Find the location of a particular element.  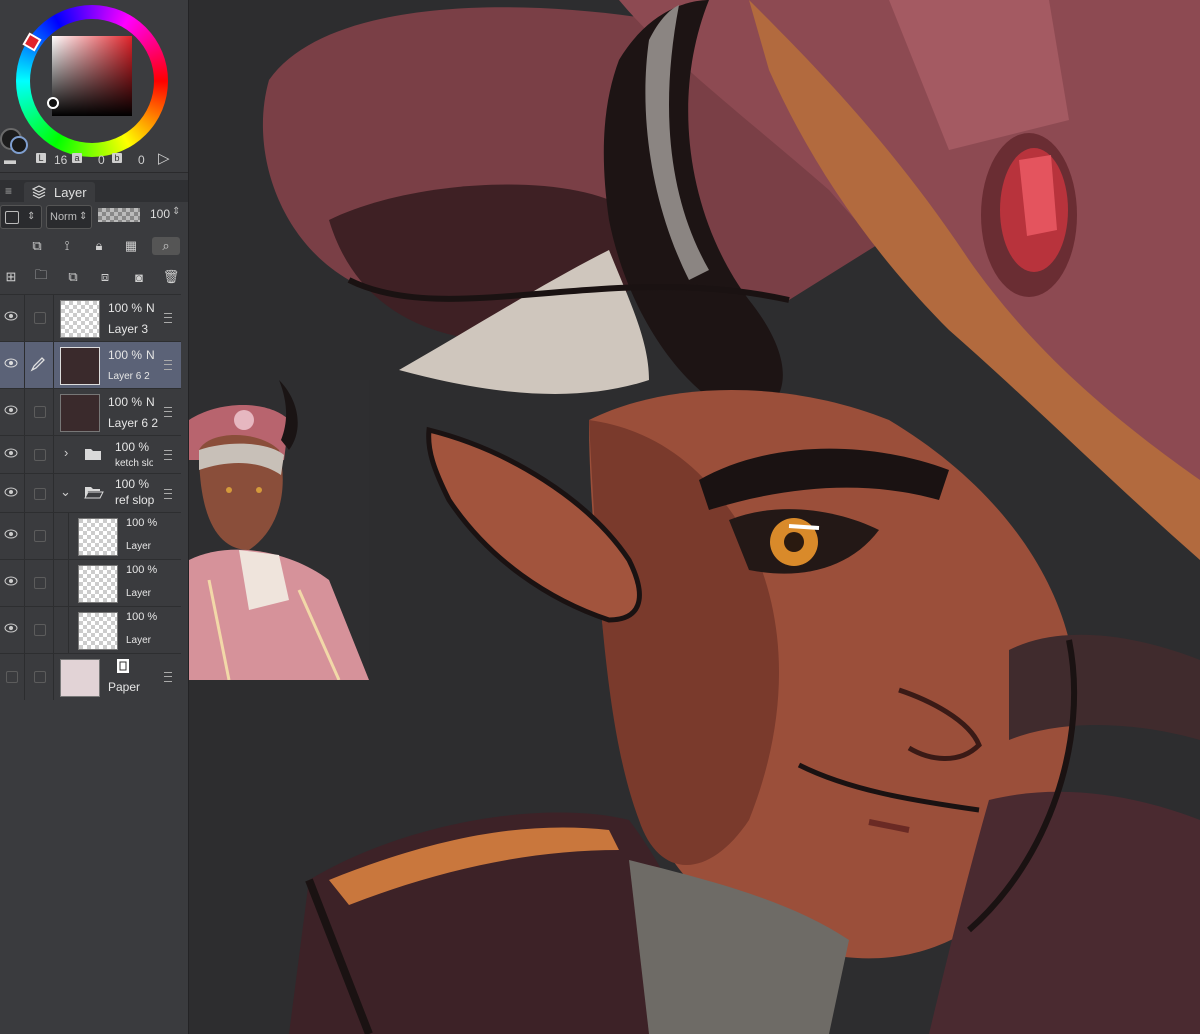

folder-row: ⌄ 100 % ref slop is located at coordinates (90, 492).